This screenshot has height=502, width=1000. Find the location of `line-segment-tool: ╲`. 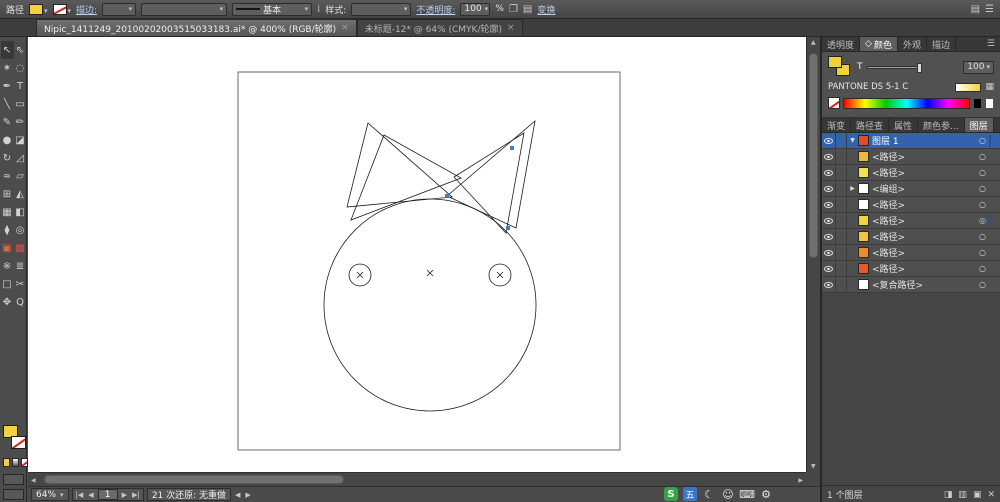

line-segment-tool: ╲ is located at coordinates (7, 104).